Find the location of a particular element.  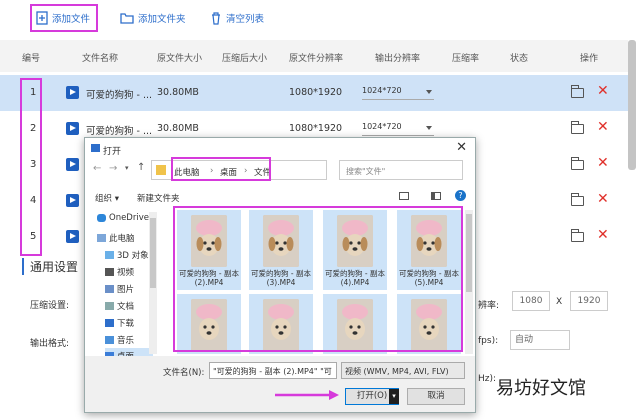

dialog-app-icon is located at coordinates (95, 148).